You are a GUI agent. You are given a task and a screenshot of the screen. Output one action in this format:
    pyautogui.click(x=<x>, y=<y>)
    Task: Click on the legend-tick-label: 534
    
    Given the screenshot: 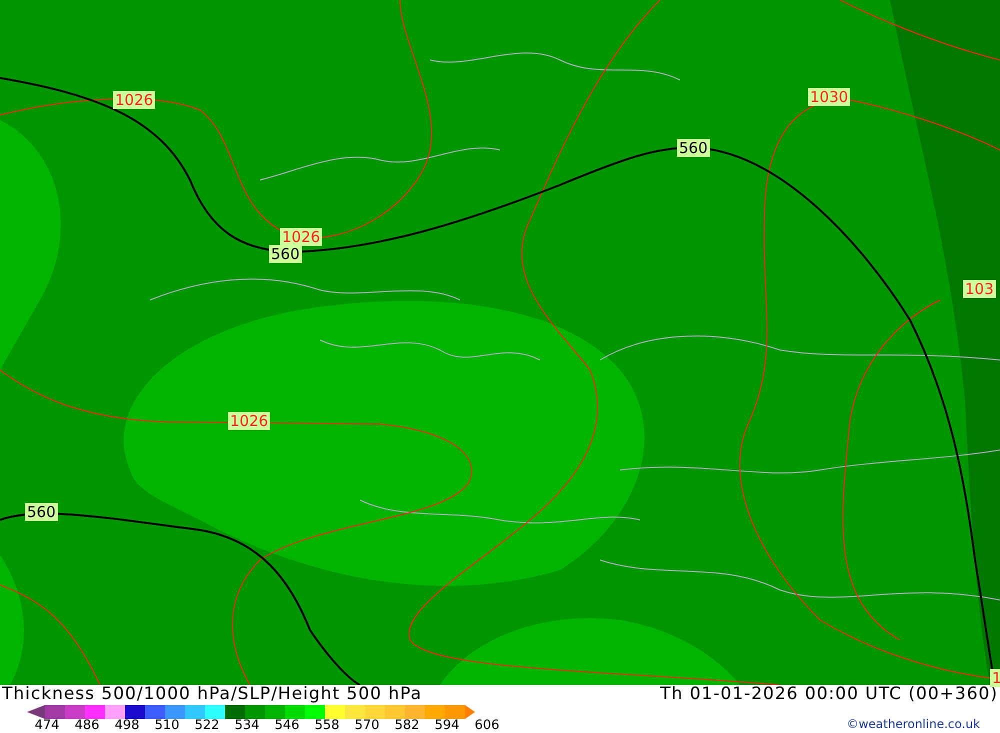 What is the action you would take?
    pyautogui.click(x=247, y=726)
    